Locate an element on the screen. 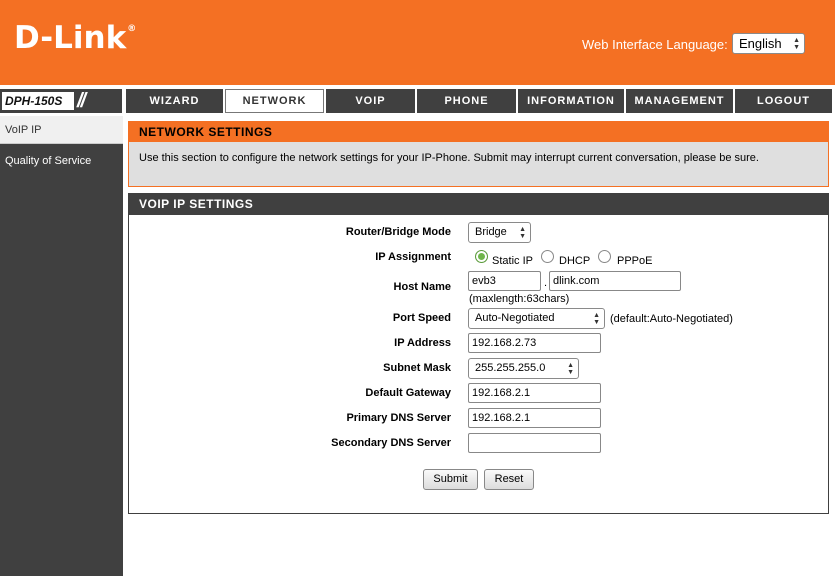 The width and height of the screenshot is (835, 576). port-speed-select: Auto-Negotiated ▲ ▼ is located at coordinates (536, 318).